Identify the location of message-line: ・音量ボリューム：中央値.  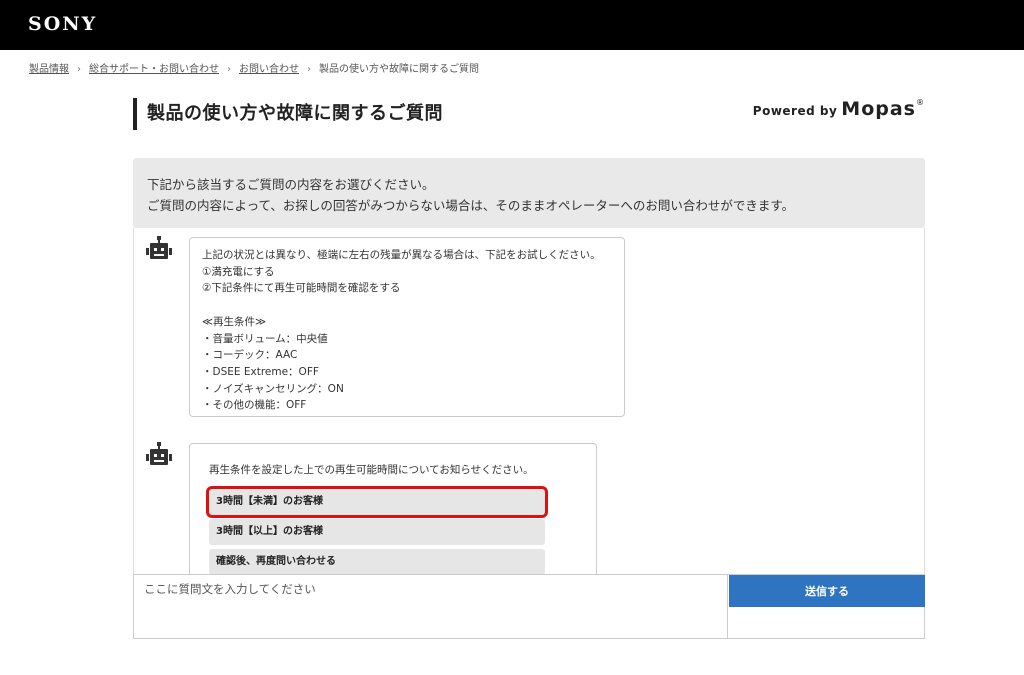
(265, 338).